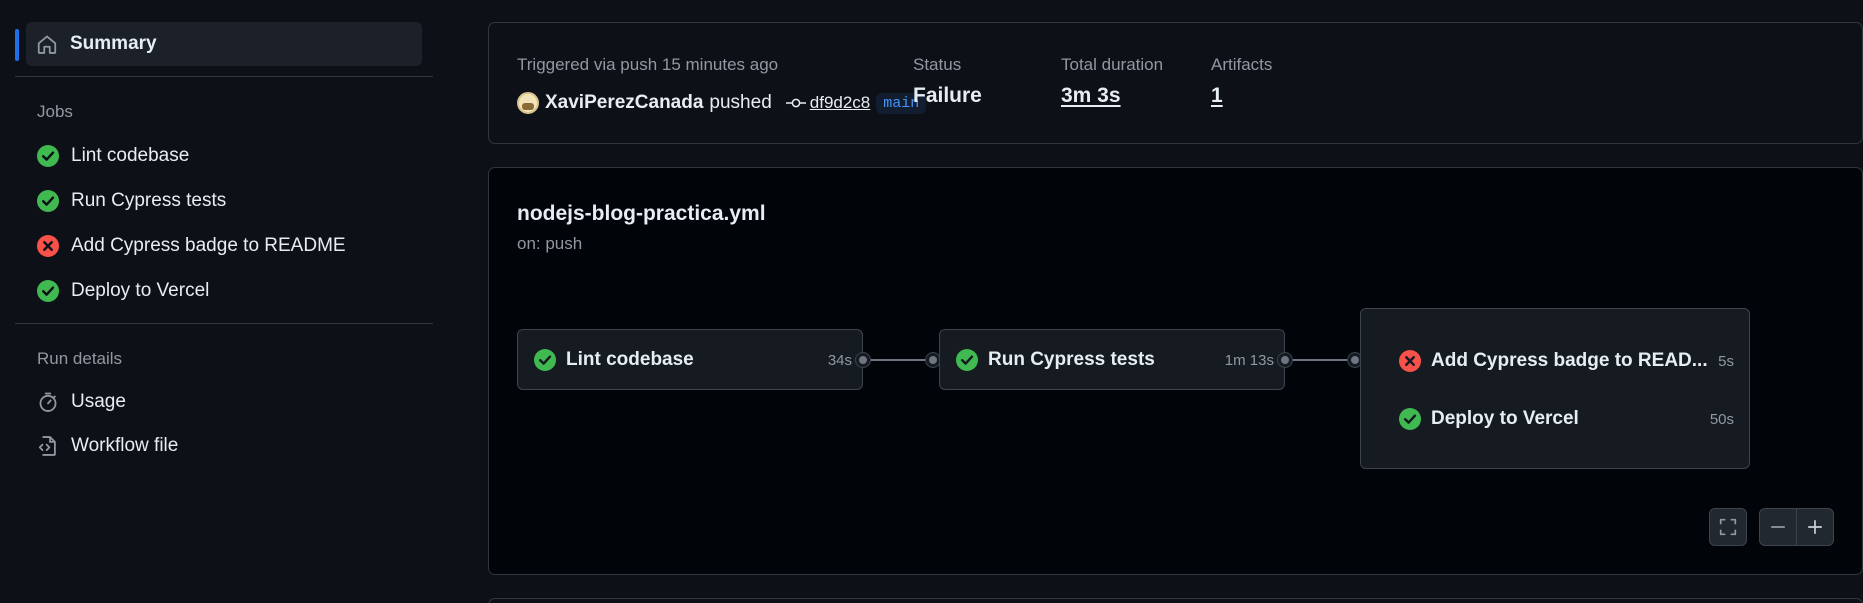  What do you see at coordinates (1505, 418) in the screenshot?
I see `job-name: Deploy to Vercel` at bounding box center [1505, 418].